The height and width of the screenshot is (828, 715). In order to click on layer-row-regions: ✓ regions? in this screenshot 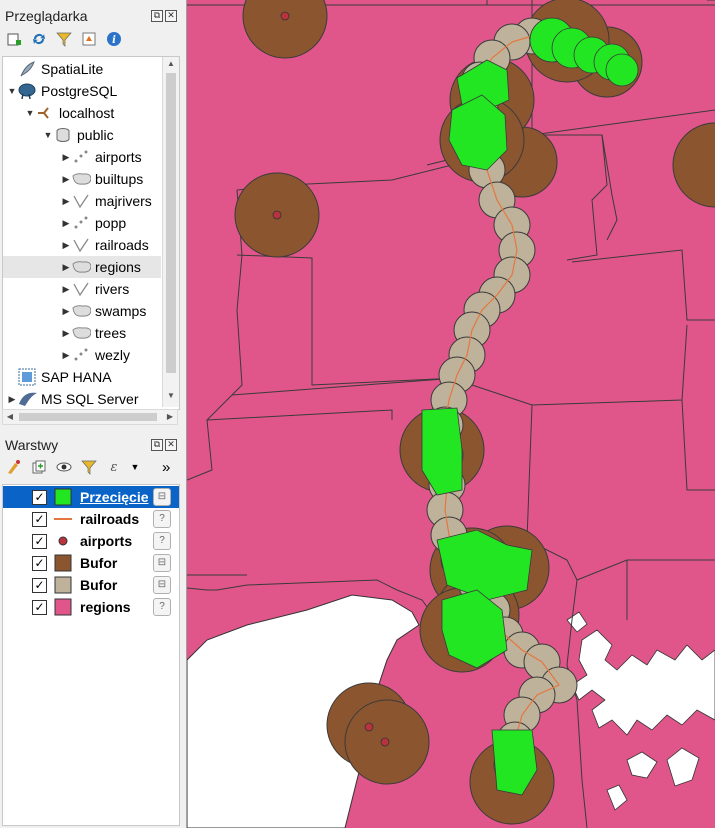, I will do `click(91, 607)`.